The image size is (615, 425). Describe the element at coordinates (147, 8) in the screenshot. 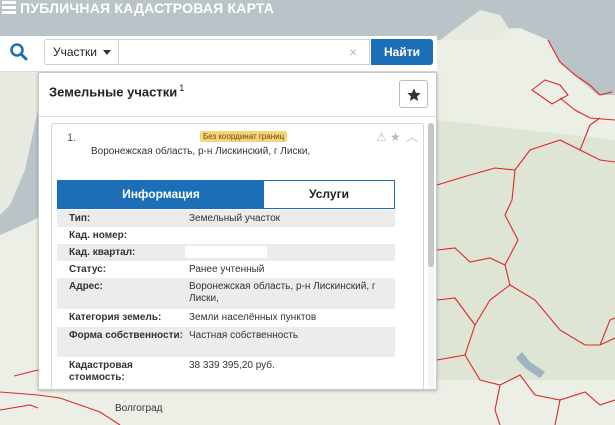

I see `app-title: ПУБЛИЧНАЯ КАДАСТРОВАЯ КАРТА` at that location.